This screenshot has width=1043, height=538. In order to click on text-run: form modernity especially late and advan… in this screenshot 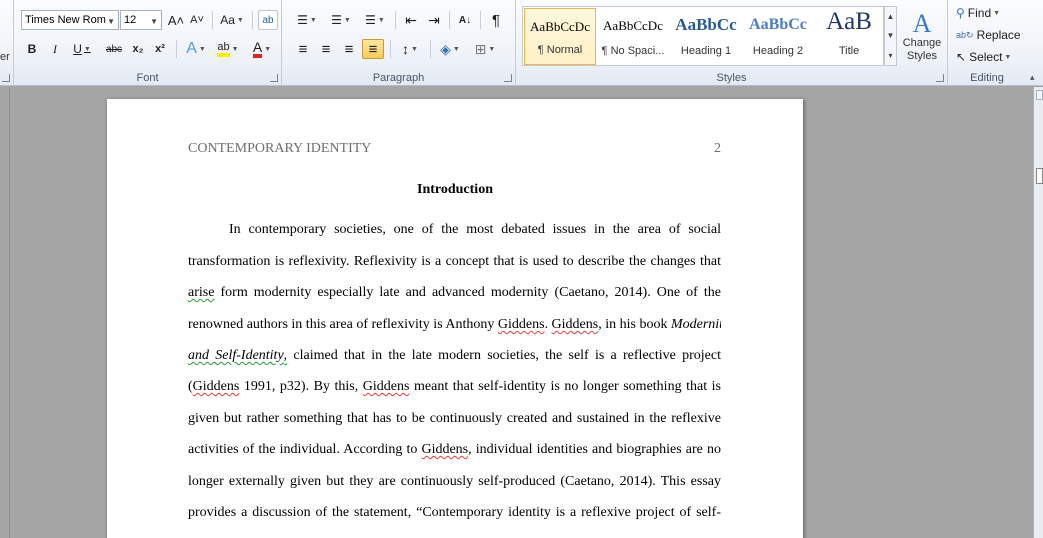, I will do `click(467, 292)`.